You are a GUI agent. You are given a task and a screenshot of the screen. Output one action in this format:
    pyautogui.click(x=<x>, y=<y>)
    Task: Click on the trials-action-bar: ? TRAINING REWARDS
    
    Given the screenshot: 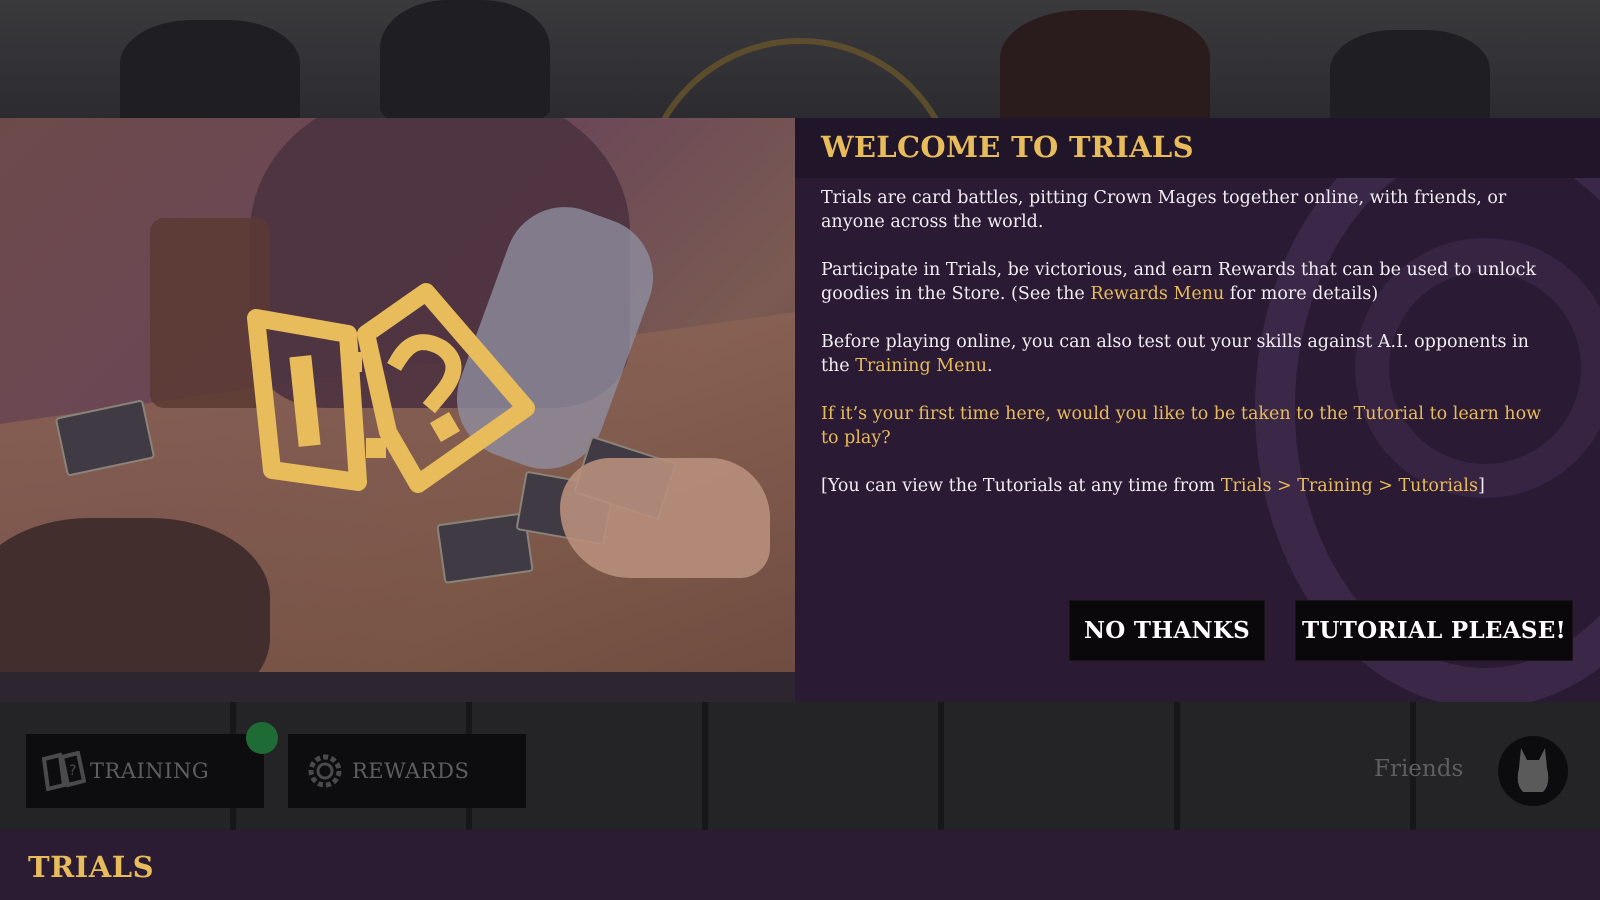 What is the action you would take?
    pyautogui.click(x=800, y=766)
    